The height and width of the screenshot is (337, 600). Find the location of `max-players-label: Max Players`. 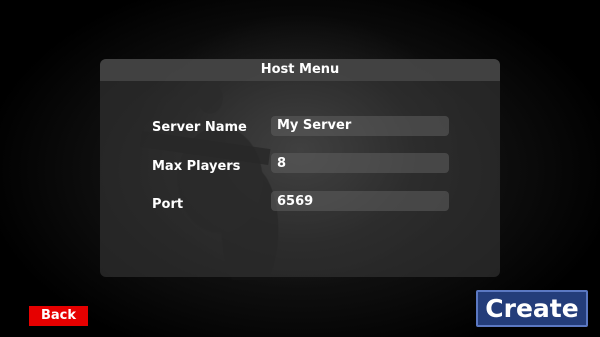

max-players-label: Max Players is located at coordinates (196, 166).